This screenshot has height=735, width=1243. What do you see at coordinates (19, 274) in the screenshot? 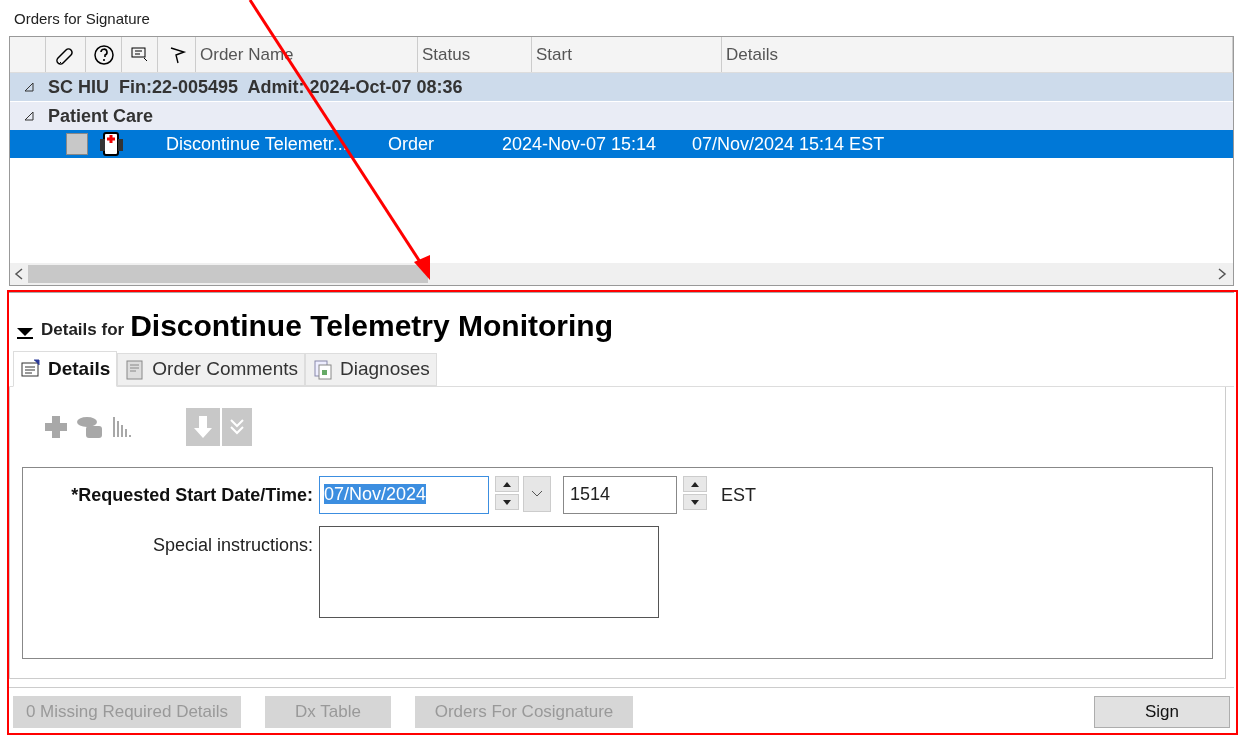
I see `scroll-left-icon` at bounding box center [19, 274].